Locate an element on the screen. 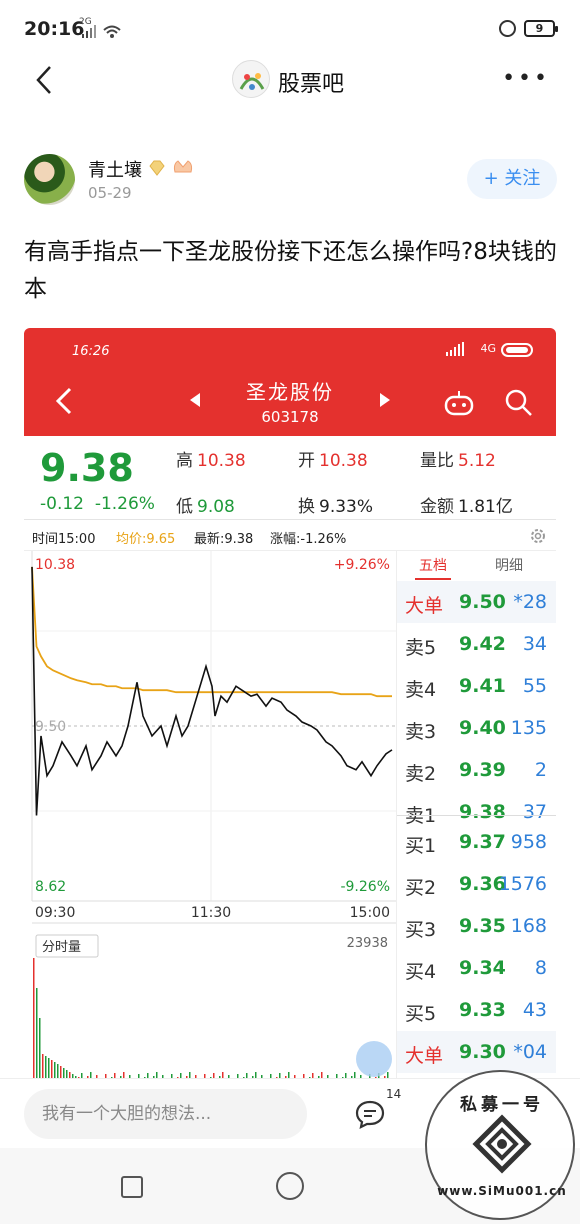 This screenshot has width=580, height=1224. price-line is located at coordinates (212, 691).